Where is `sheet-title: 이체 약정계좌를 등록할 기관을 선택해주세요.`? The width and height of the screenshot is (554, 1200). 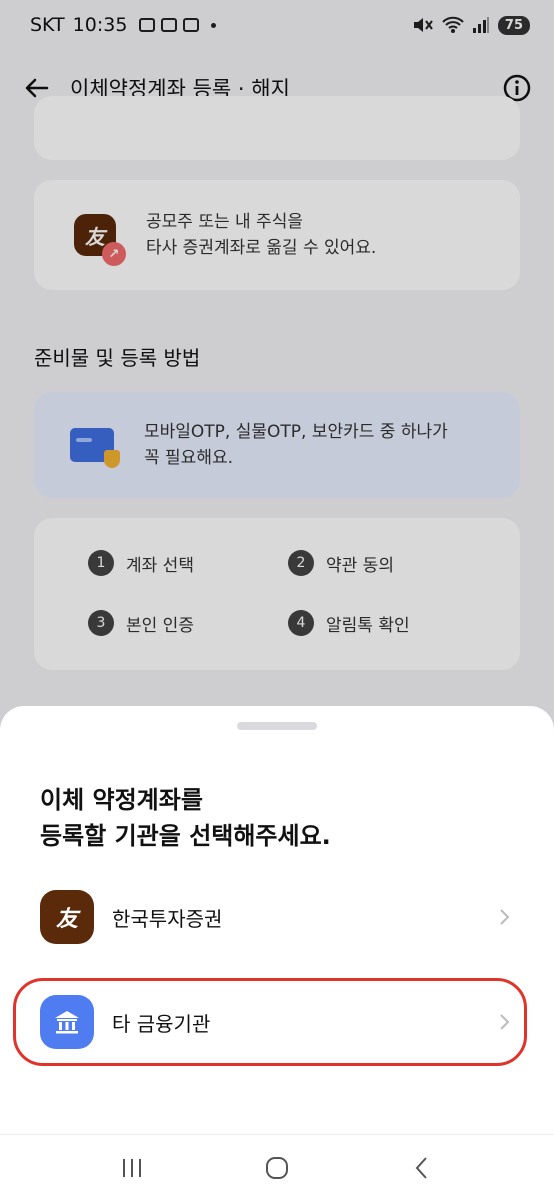
sheet-title: 이체 약정계좌를 등록할 기관을 선택해주세요. is located at coordinates (185, 818).